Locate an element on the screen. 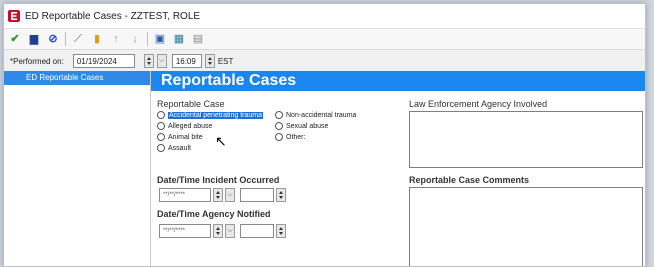  display-icon: ▣ is located at coordinates (160, 39).